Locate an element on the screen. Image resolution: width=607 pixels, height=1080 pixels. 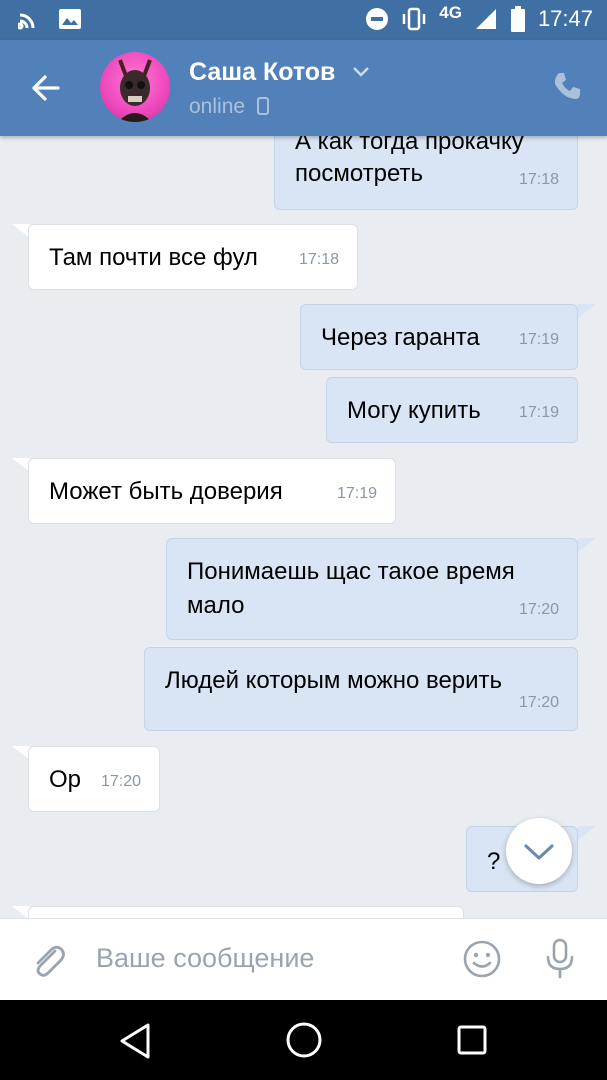
battery-icon is located at coordinates (517, 19).